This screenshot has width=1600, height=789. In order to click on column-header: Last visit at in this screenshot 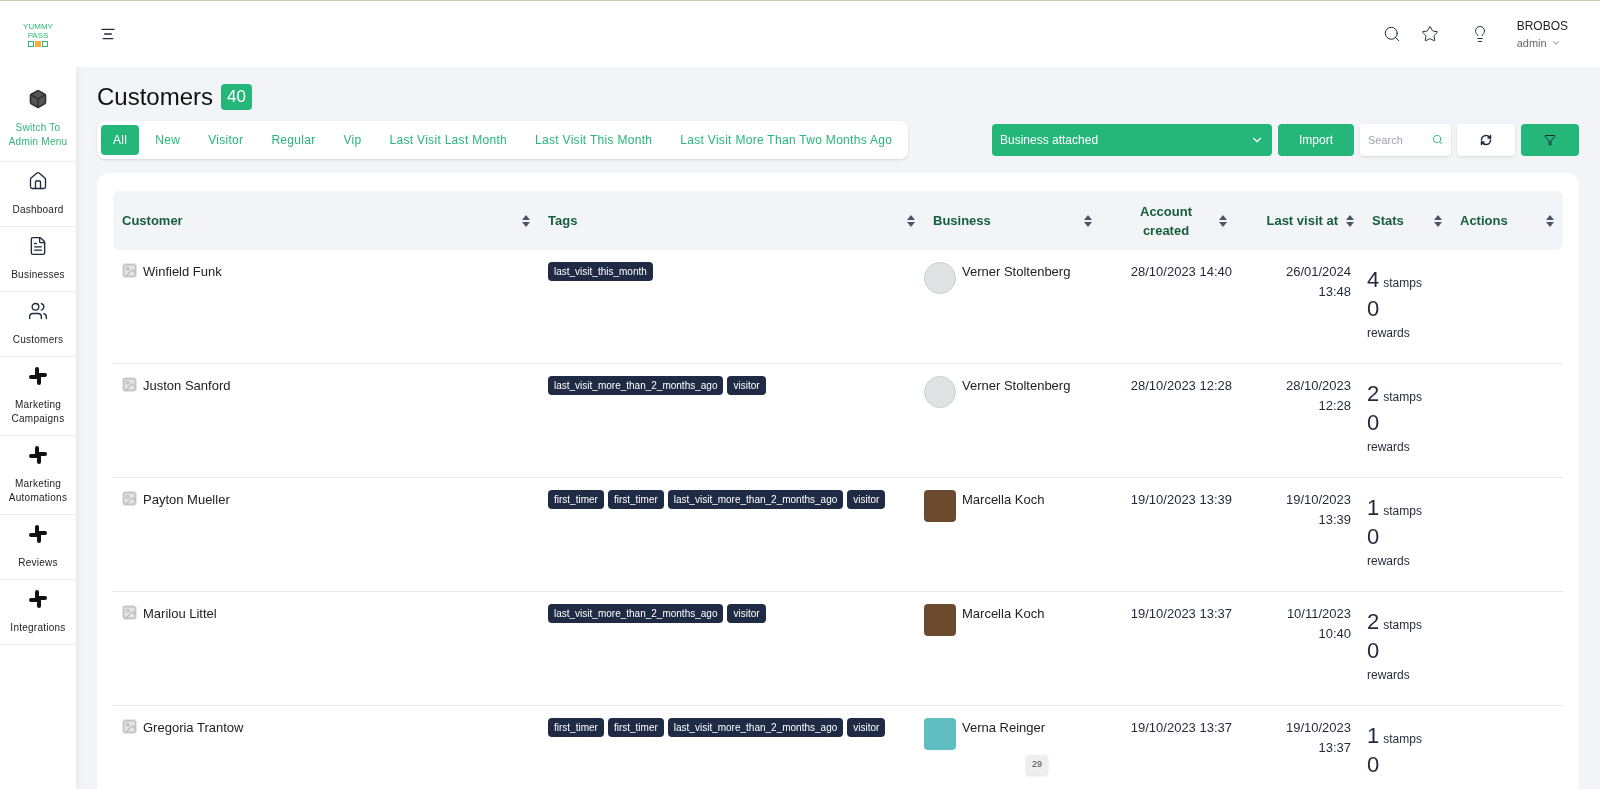, I will do `click(1302, 220)`.